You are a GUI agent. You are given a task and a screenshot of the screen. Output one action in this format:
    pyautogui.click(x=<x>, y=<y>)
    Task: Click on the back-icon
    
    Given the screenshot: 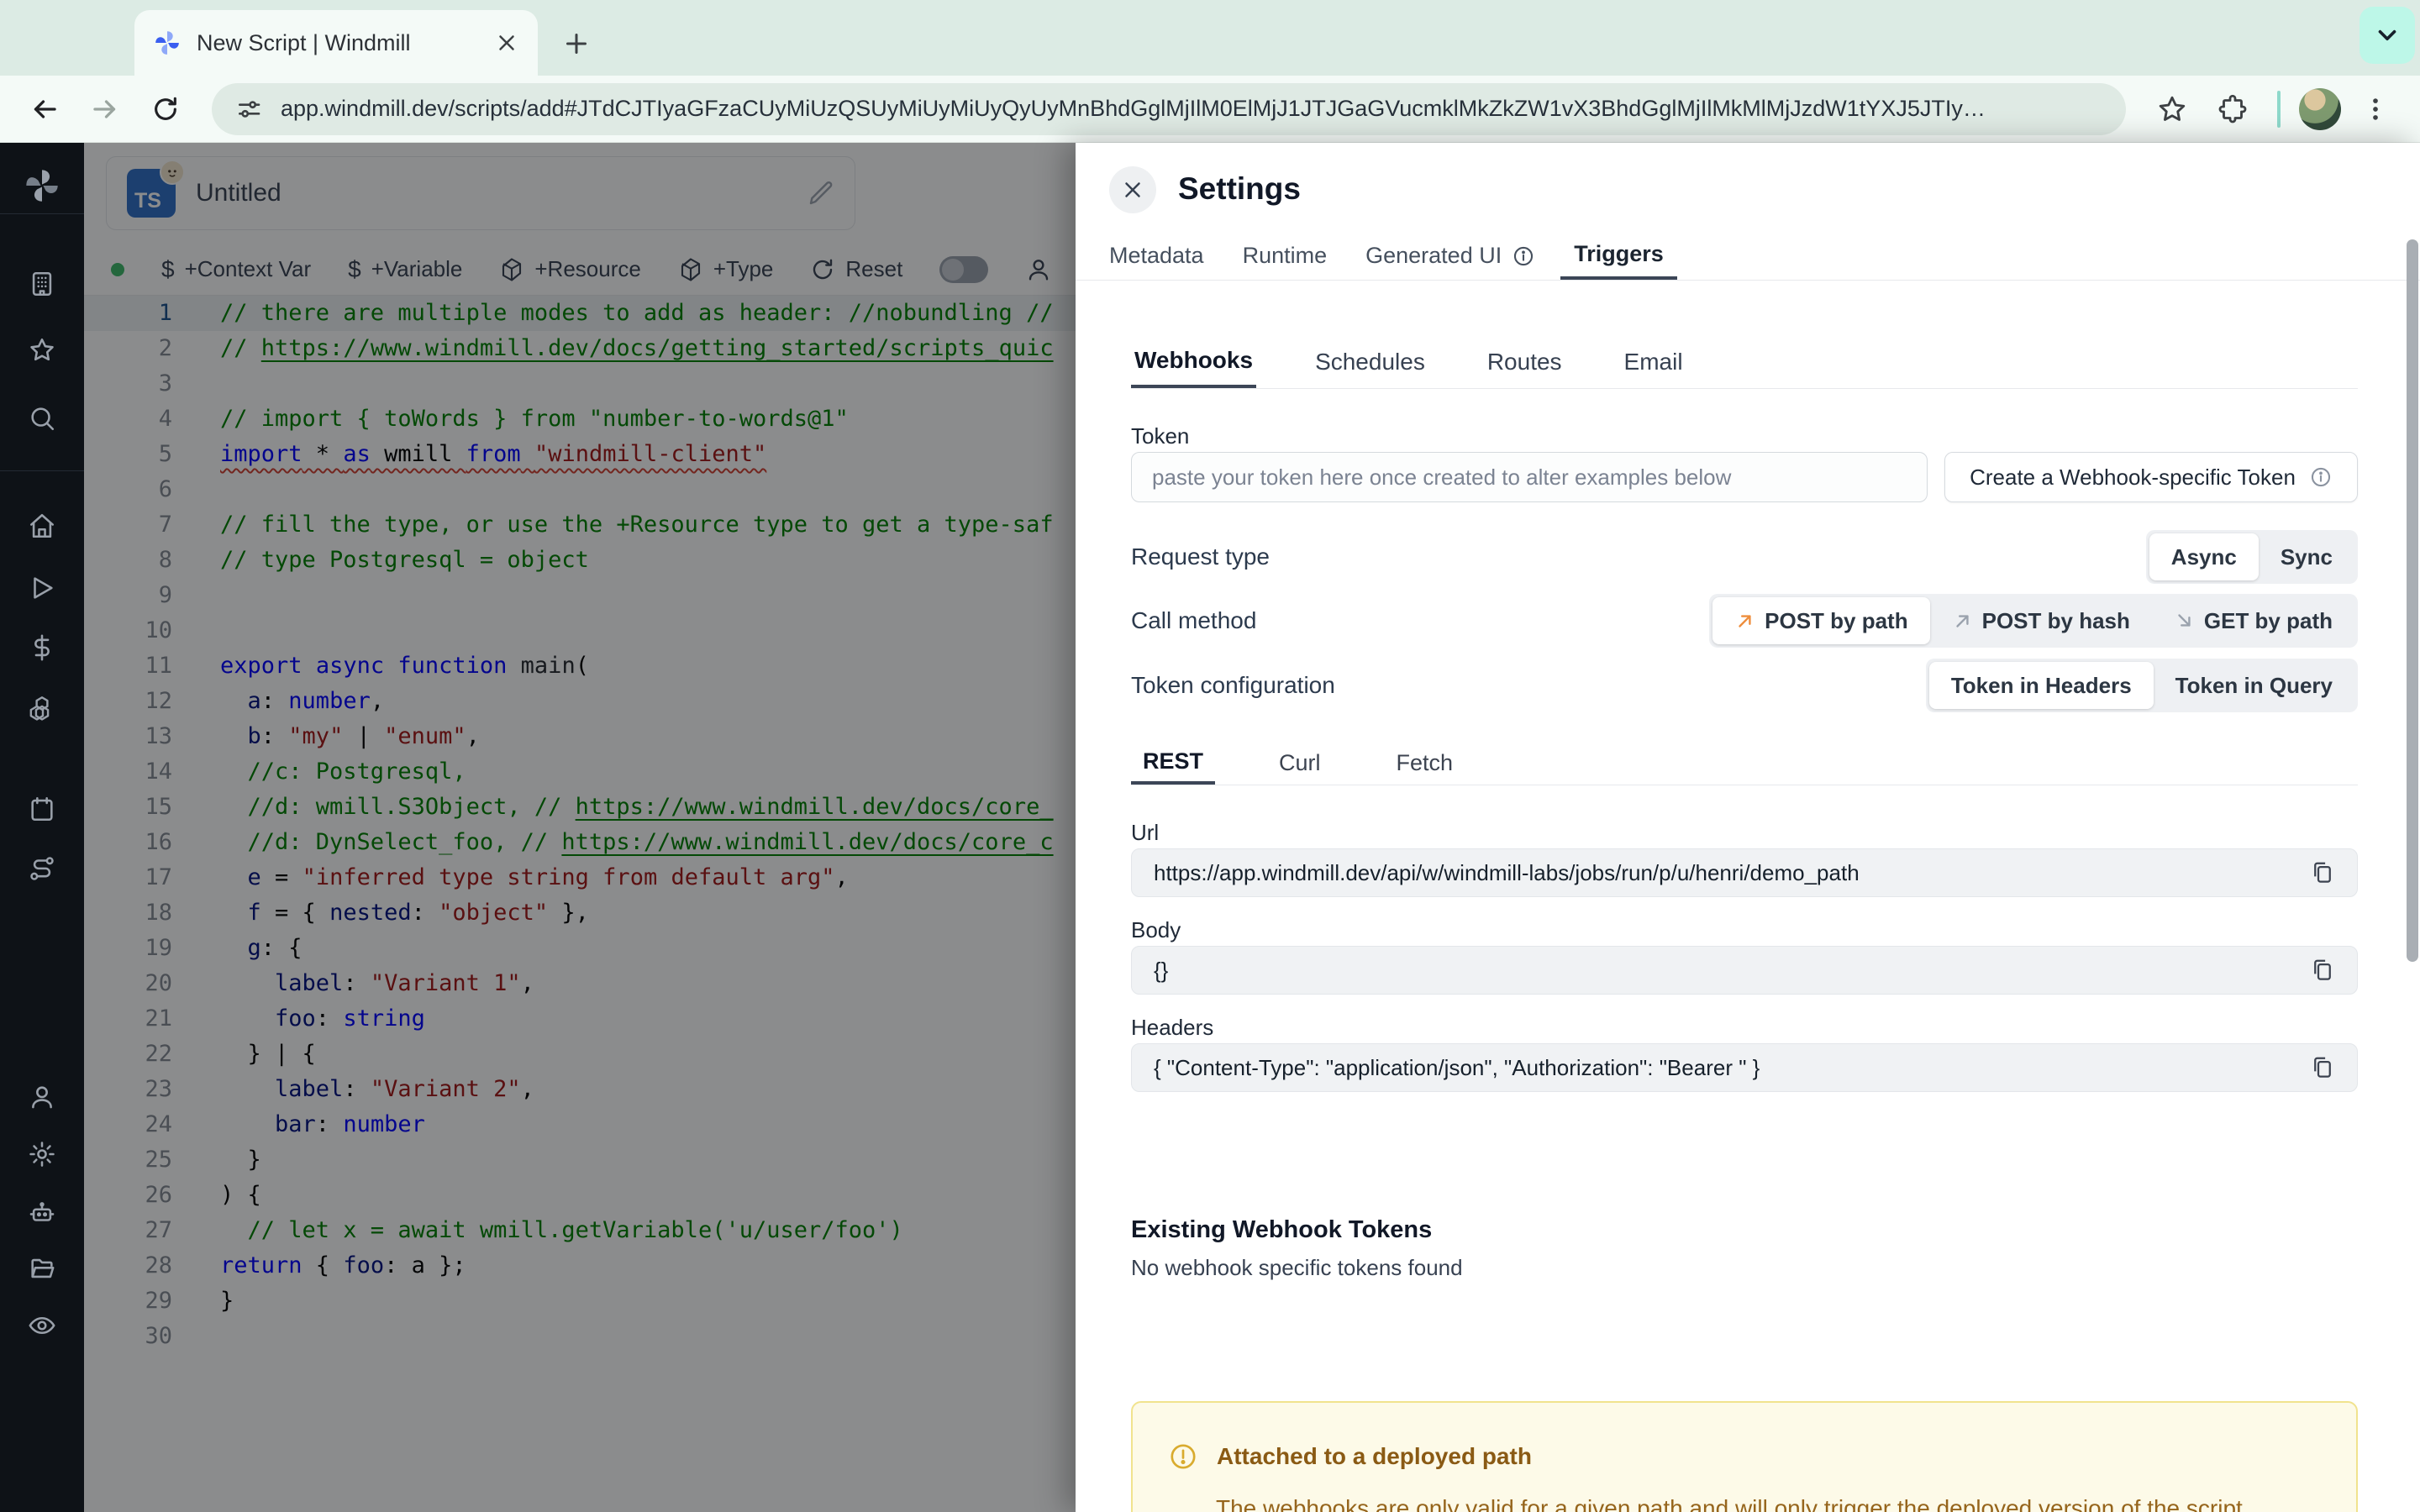 What is the action you would take?
    pyautogui.click(x=44, y=109)
    